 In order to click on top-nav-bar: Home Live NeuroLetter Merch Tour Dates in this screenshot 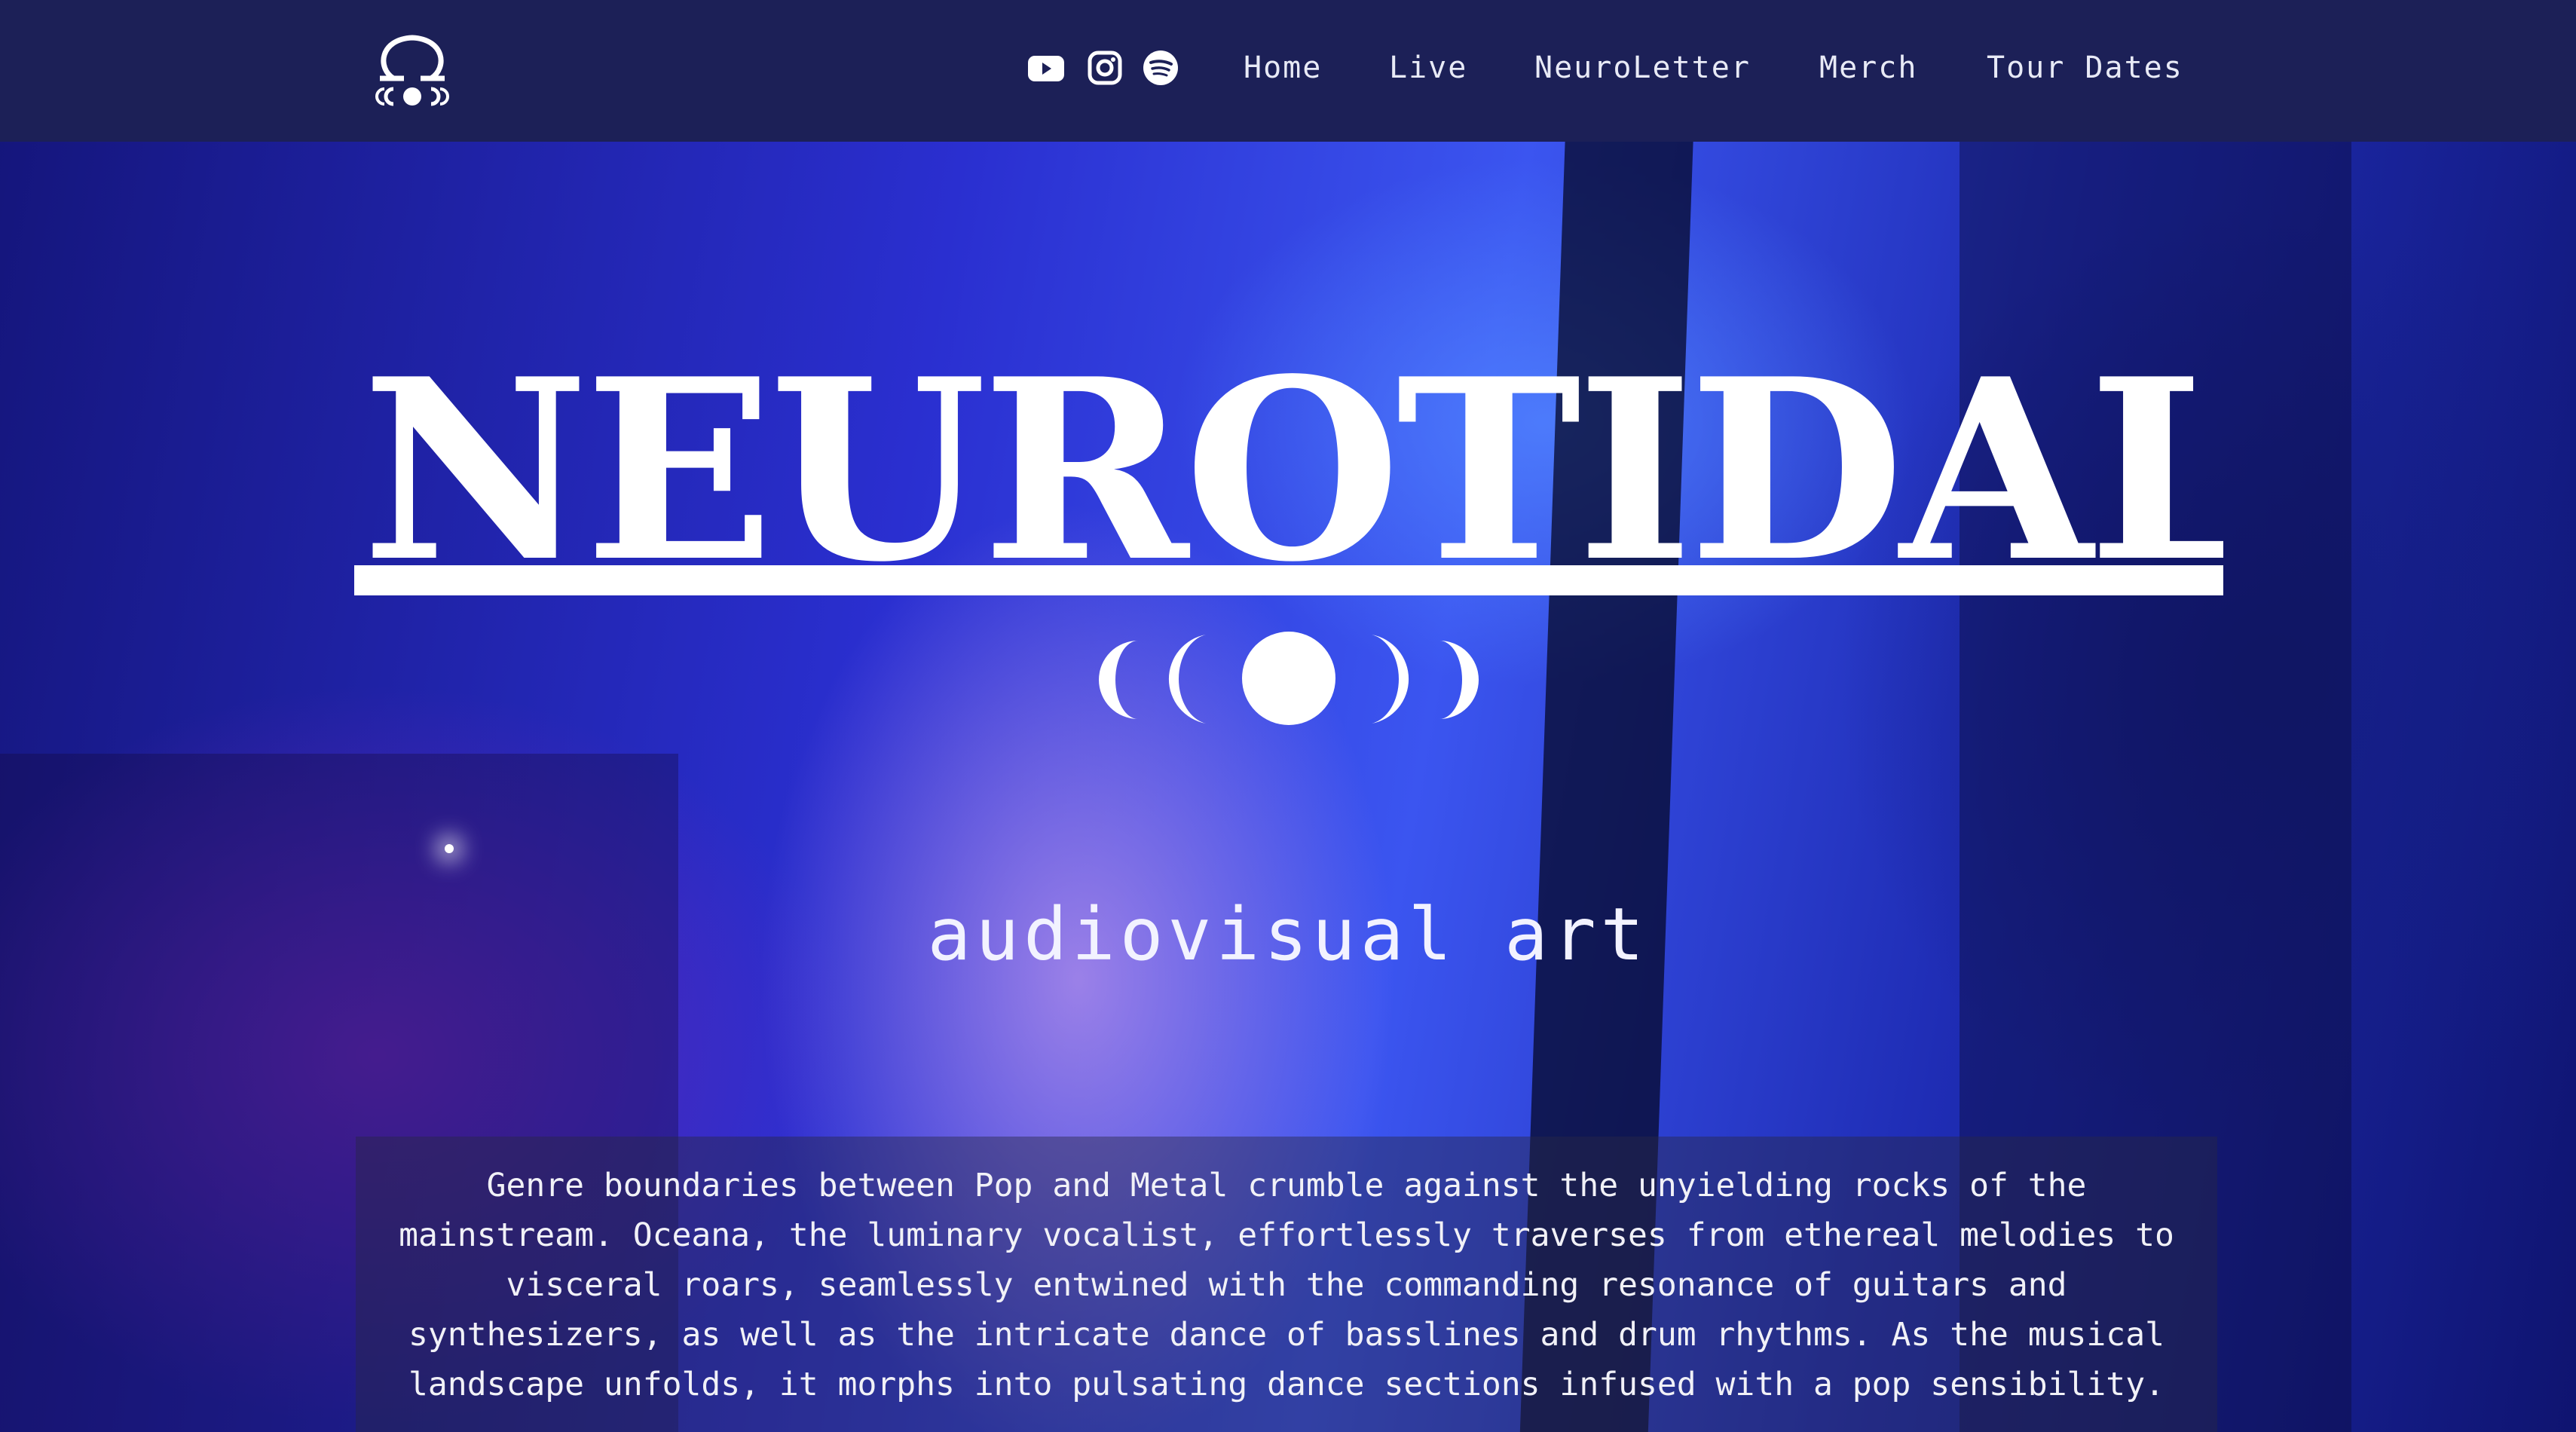, I will do `click(1288, 71)`.